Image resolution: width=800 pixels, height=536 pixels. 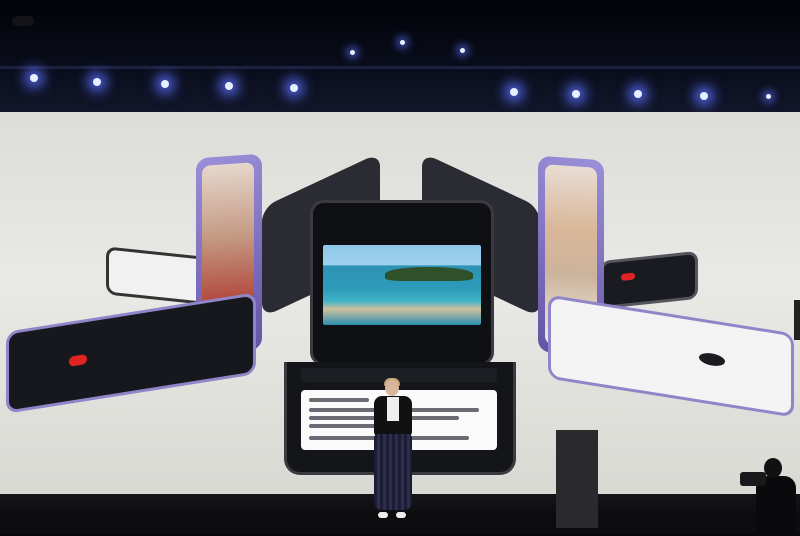 What do you see at coordinates (773, 468) in the screenshot?
I see `operator-head` at bounding box center [773, 468].